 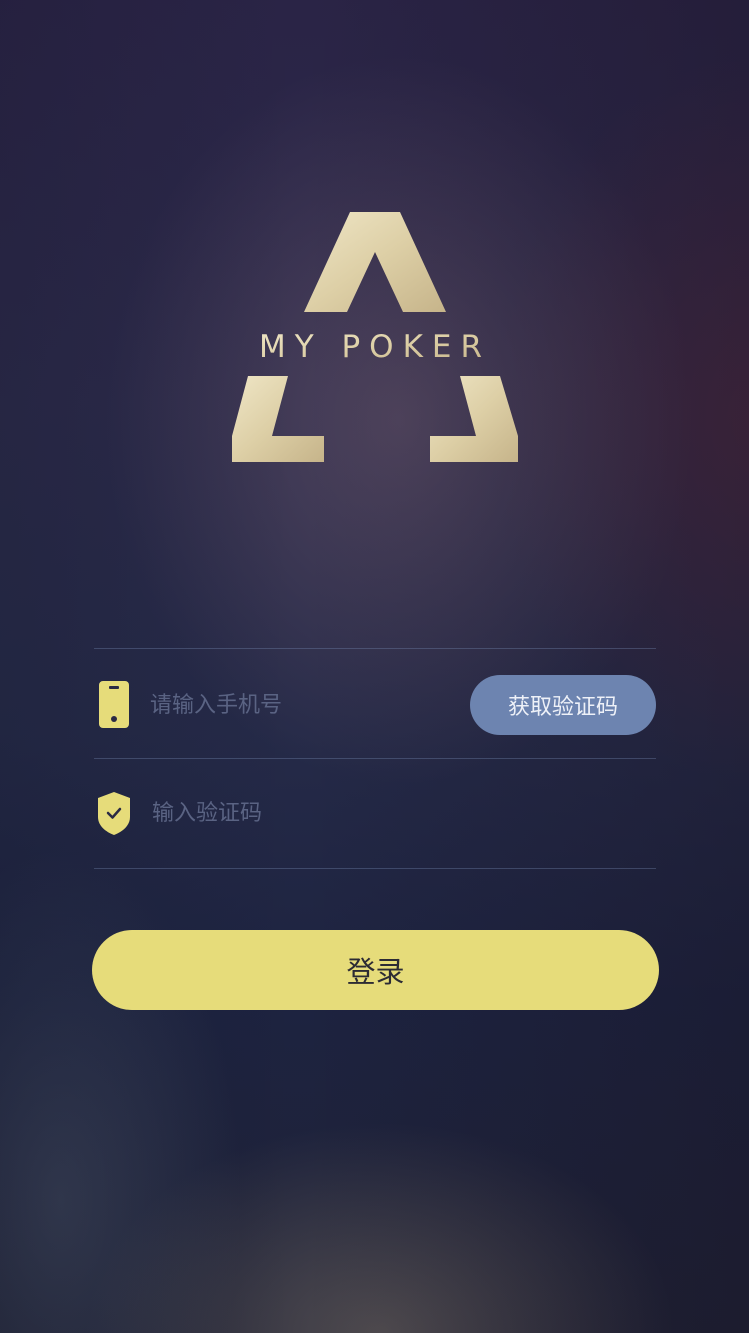 I want to click on login-button: 登录, so click(x=375, y=970).